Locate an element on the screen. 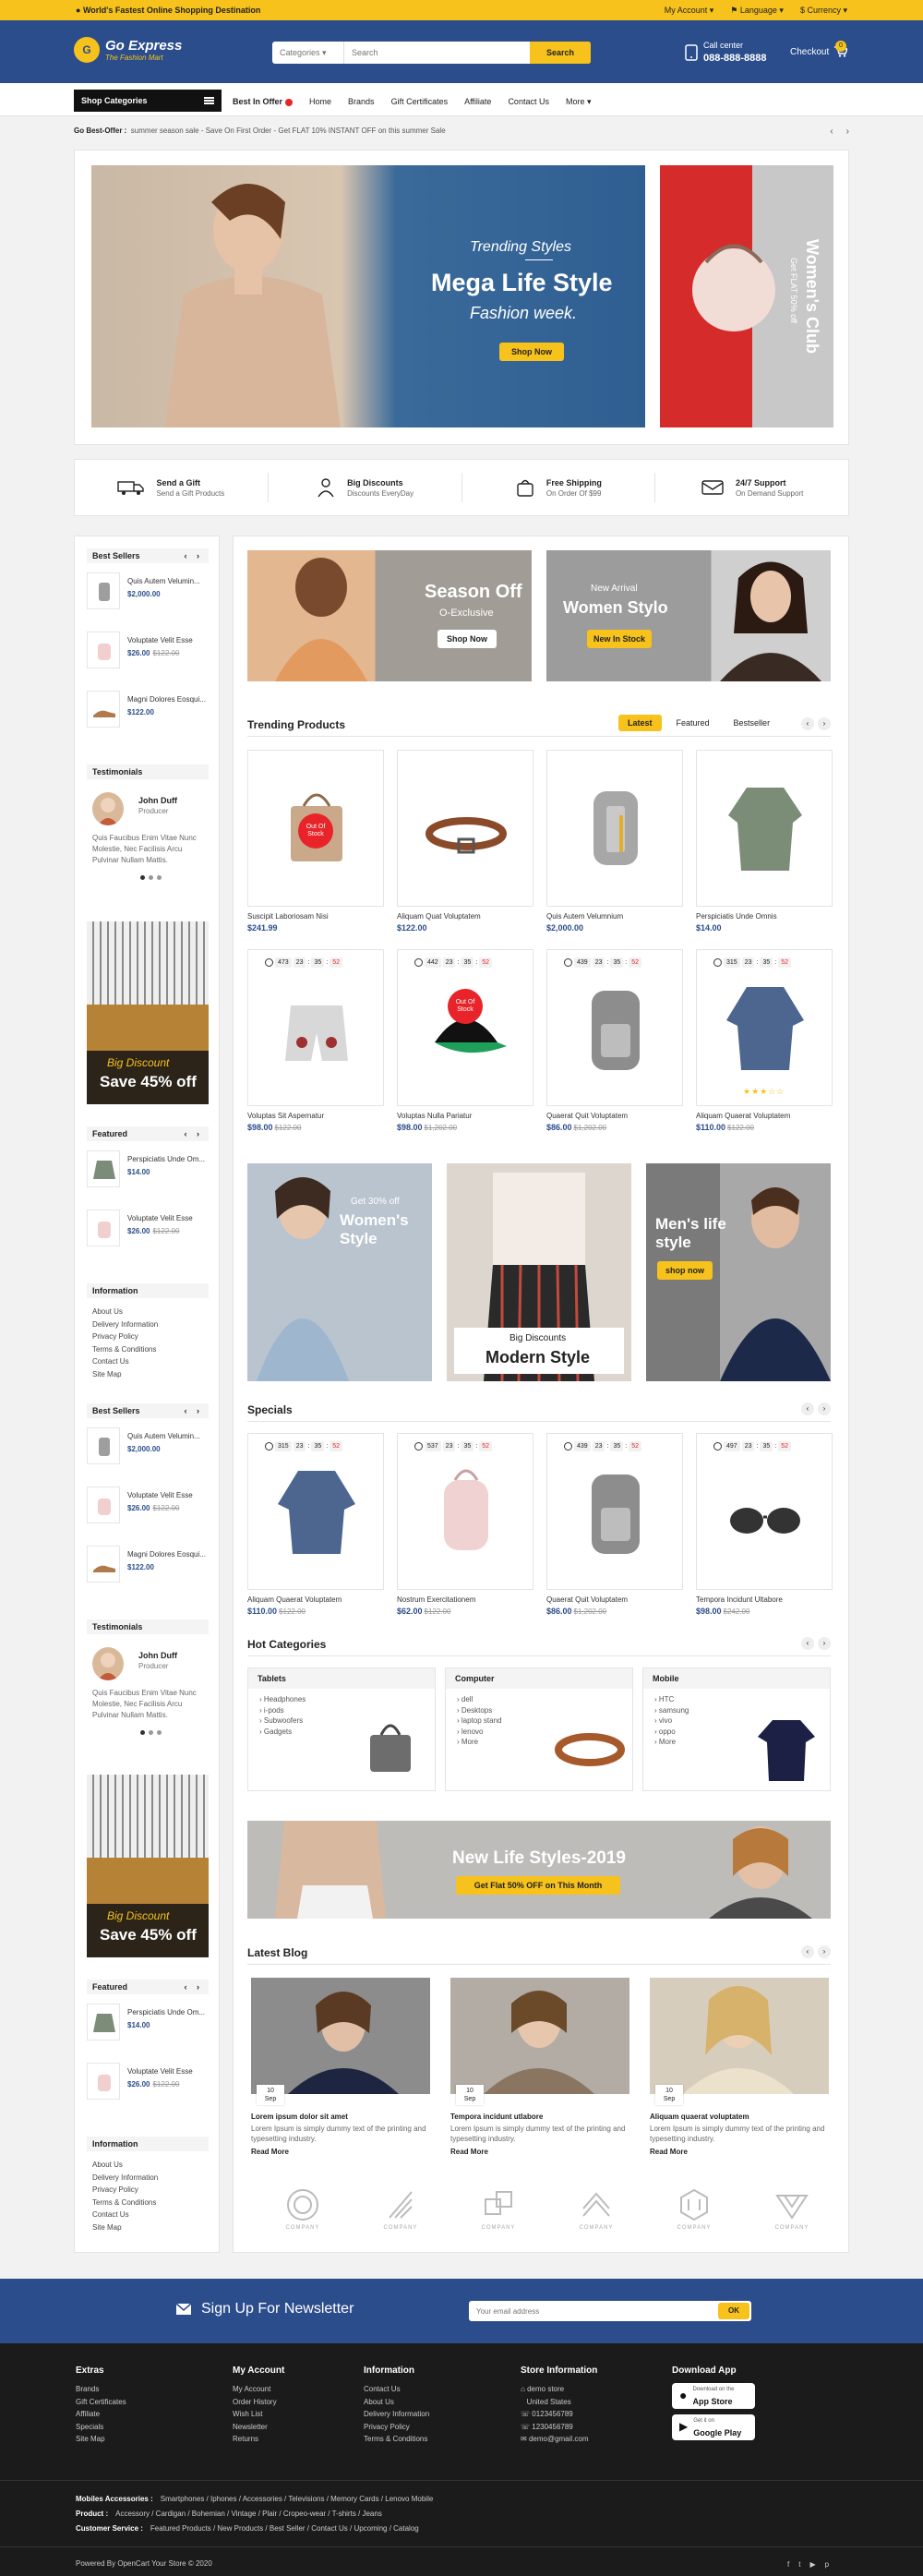 Image resolution: width=923 pixels, height=2576 pixels. nav-link-brands: Brands is located at coordinates (361, 102).